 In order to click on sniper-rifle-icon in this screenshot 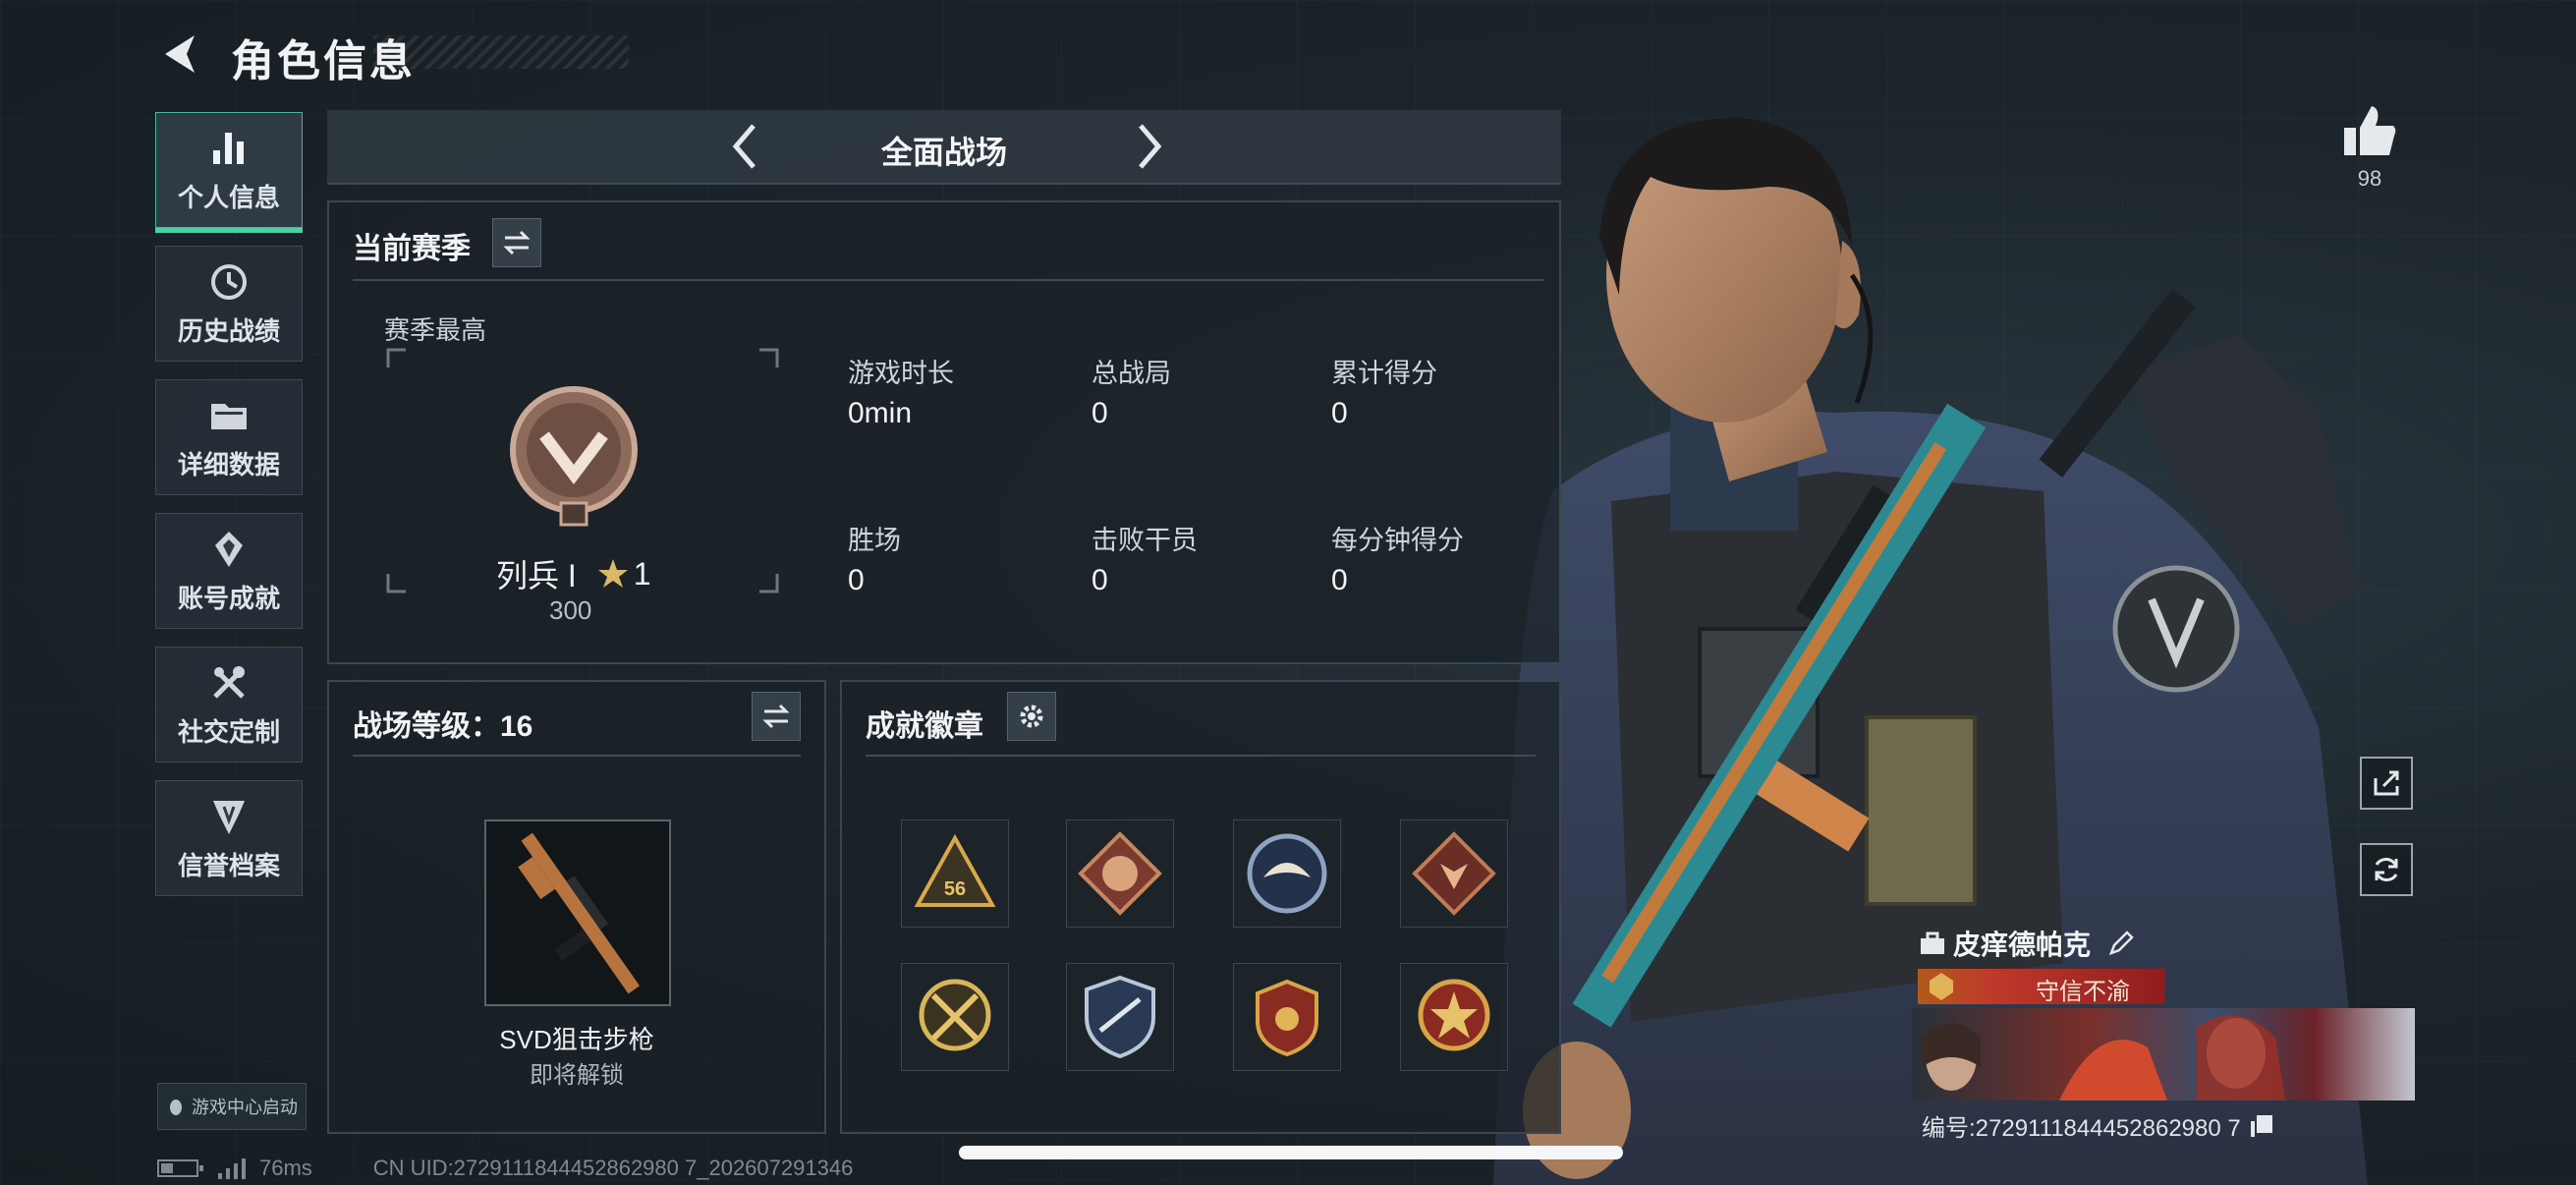, I will do `click(579, 913)`.